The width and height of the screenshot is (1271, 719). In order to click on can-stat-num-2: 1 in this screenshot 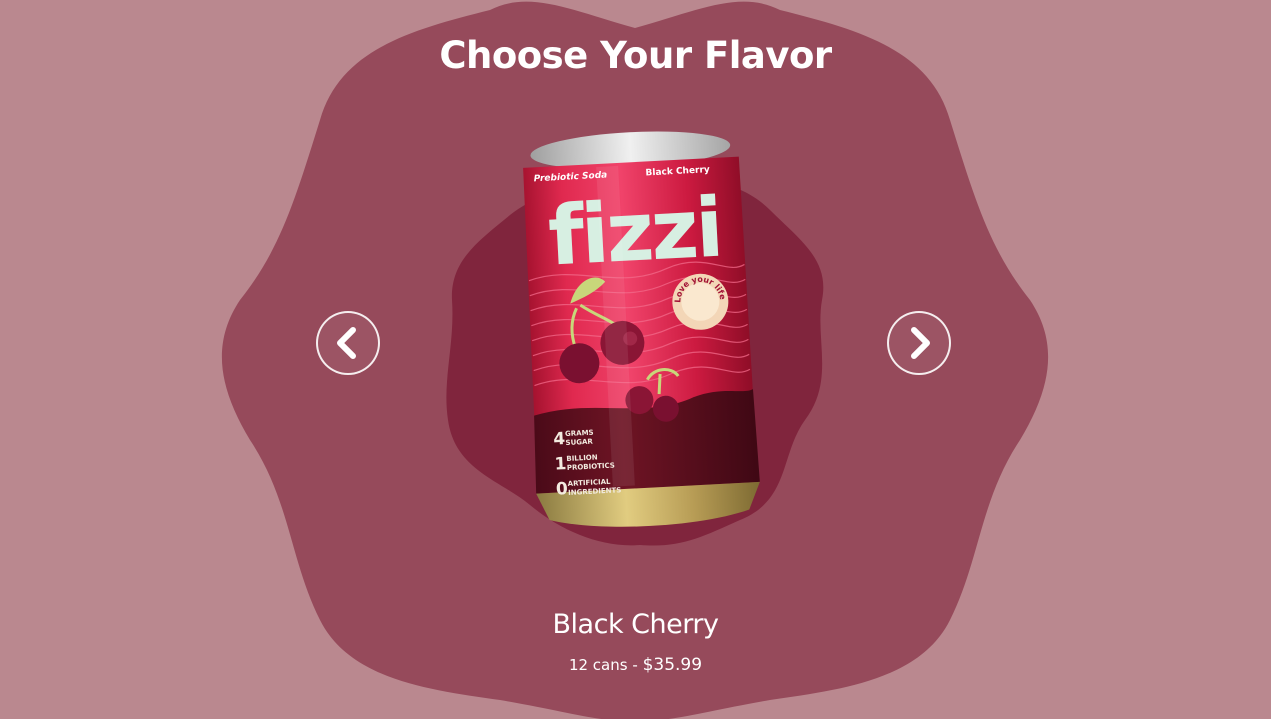, I will do `click(560, 464)`.